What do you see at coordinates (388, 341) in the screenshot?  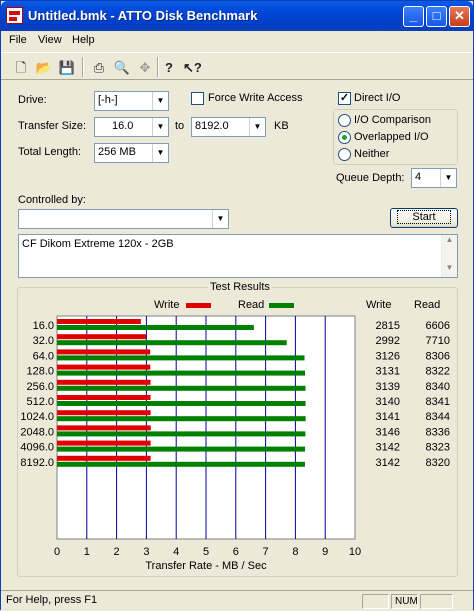 I see `write-value: 2992` at bounding box center [388, 341].